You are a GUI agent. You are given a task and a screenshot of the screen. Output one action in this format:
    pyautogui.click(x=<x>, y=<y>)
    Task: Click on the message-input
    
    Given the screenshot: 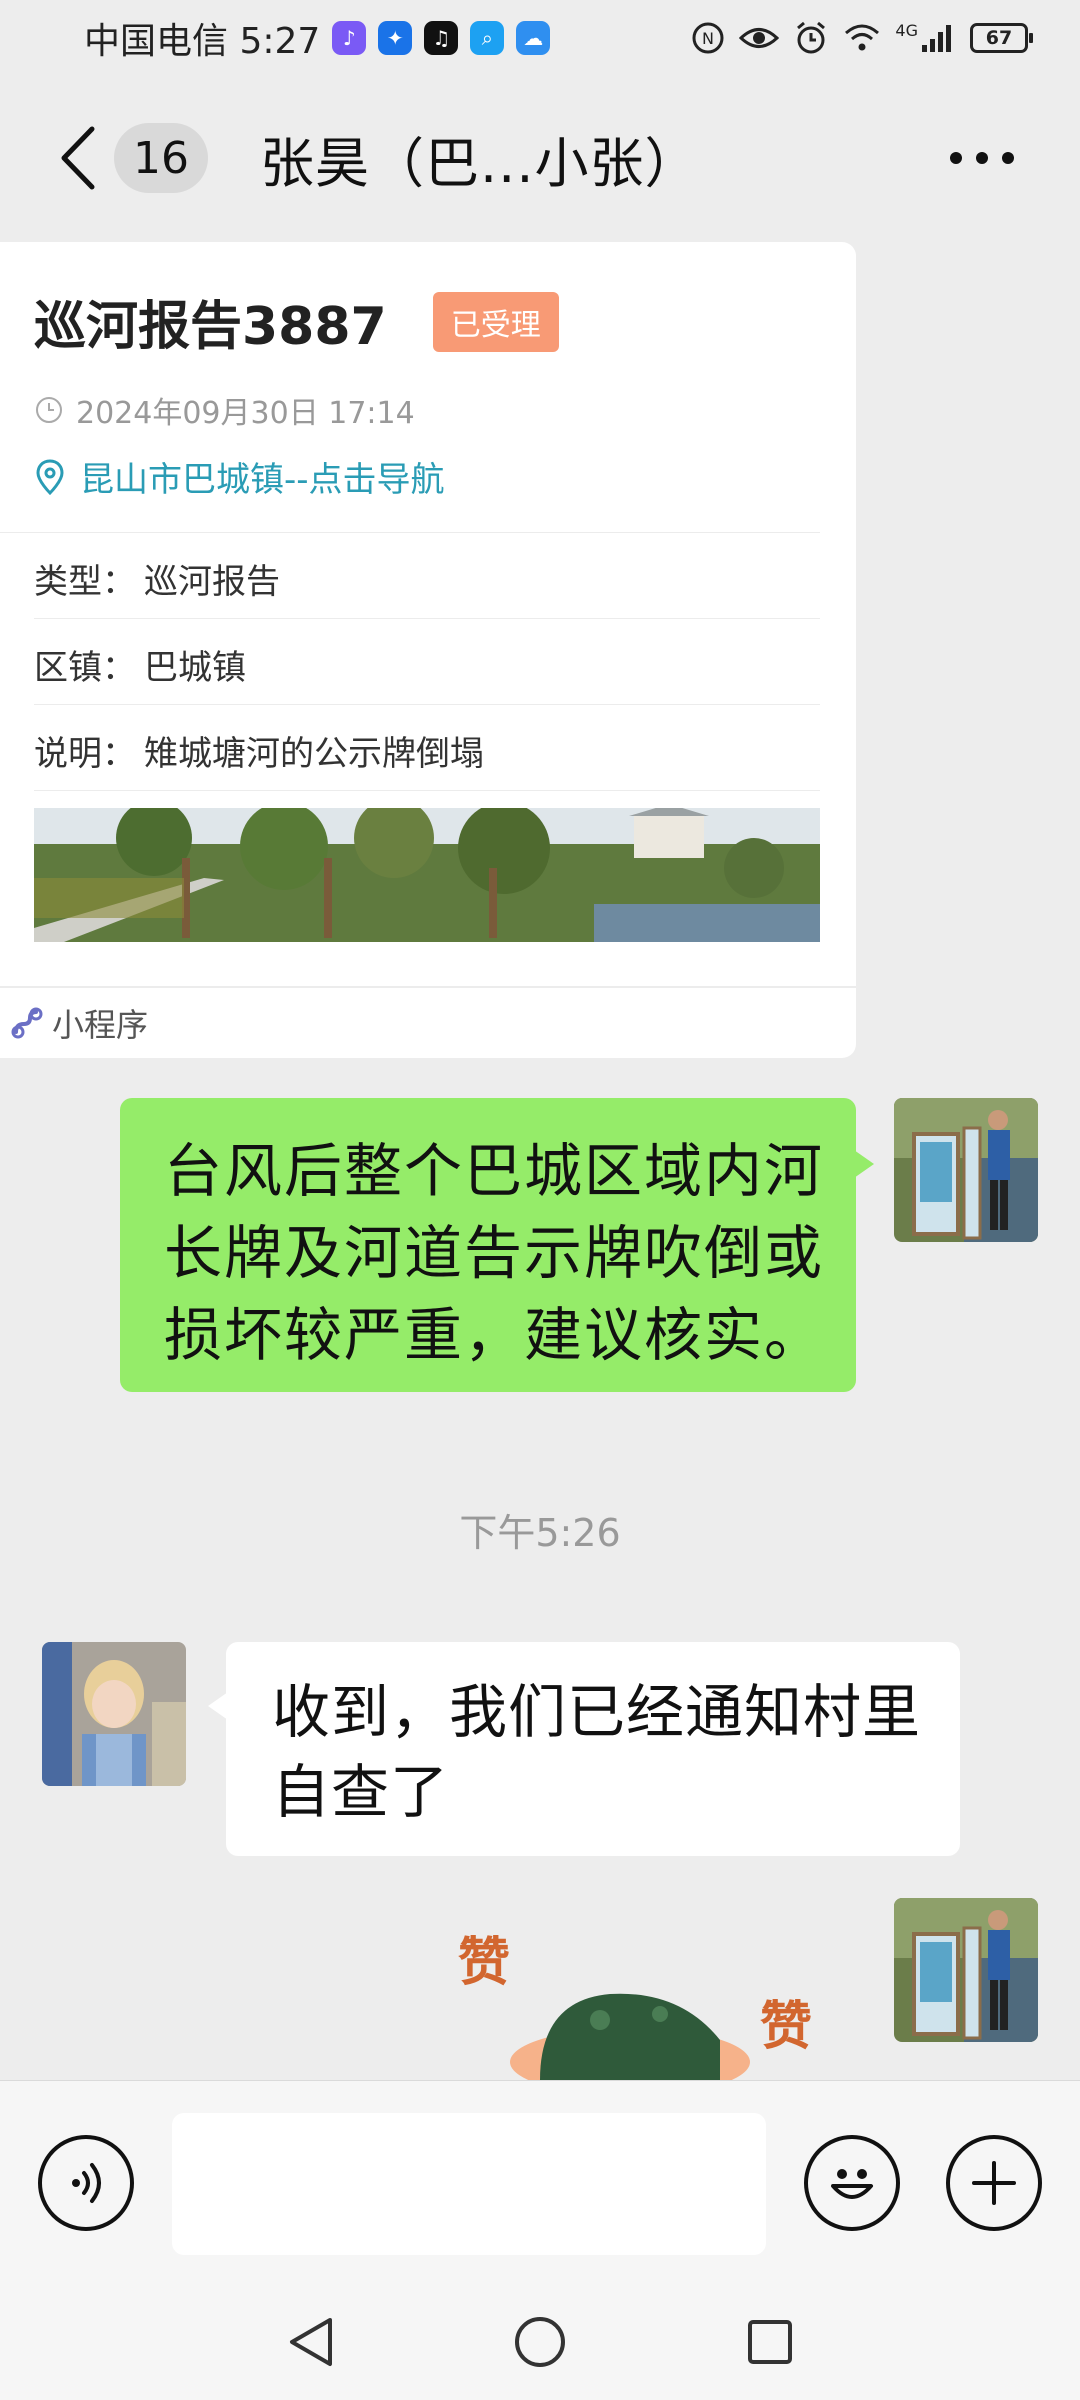 What is the action you would take?
    pyautogui.click(x=469, y=2184)
    